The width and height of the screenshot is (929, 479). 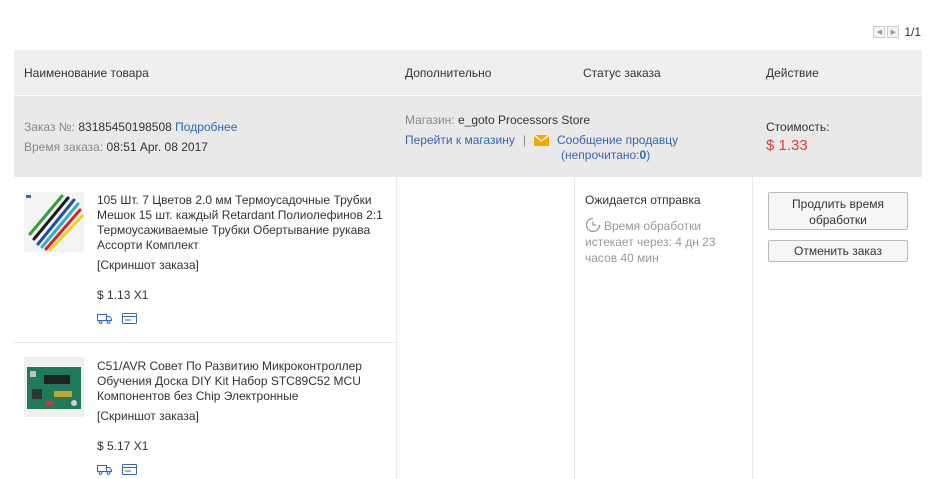 I want to click on processing-line3: часов 40 мин, so click(x=622, y=258).